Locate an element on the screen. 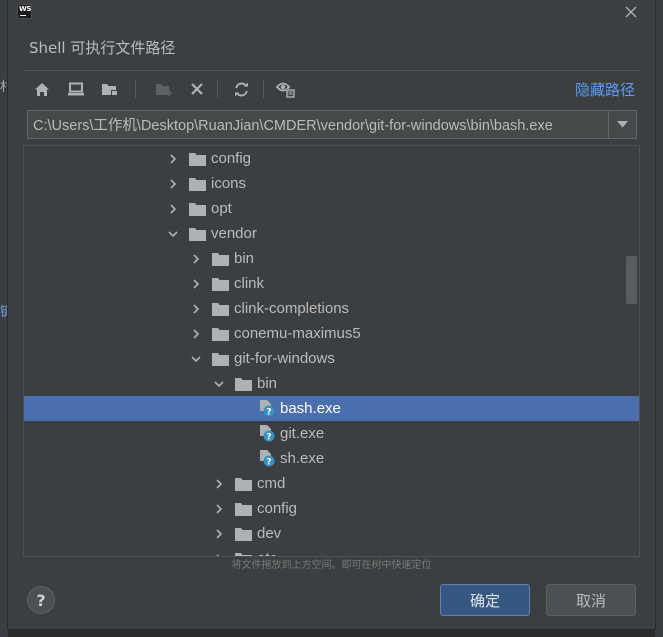 The height and width of the screenshot is (637, 663). project-folder-button is located at coordinates (110, 89).